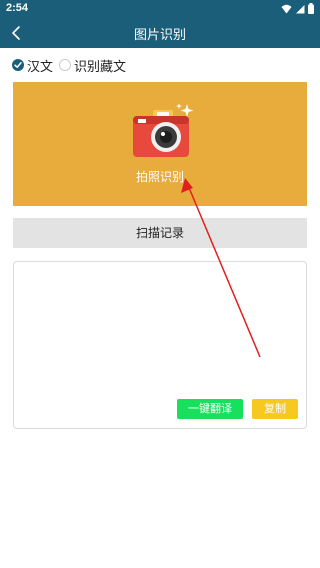 The width and height of the screenshot is (320, 568). What do you see at coordinates (210, 409) in the screenshot?
I see `translate-button: 一键翻译` at bounding box center [210, 409].